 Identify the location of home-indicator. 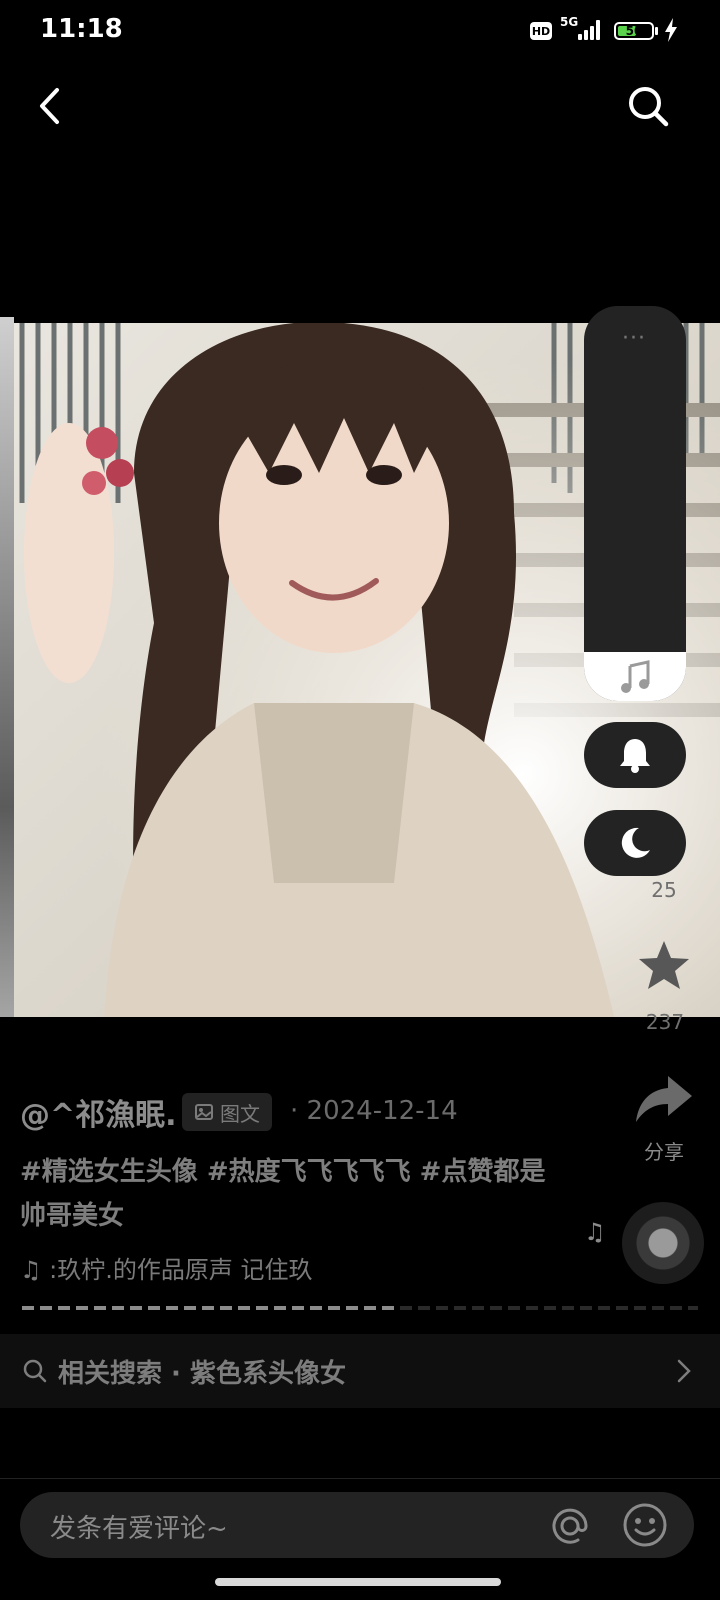
(358, 1582).